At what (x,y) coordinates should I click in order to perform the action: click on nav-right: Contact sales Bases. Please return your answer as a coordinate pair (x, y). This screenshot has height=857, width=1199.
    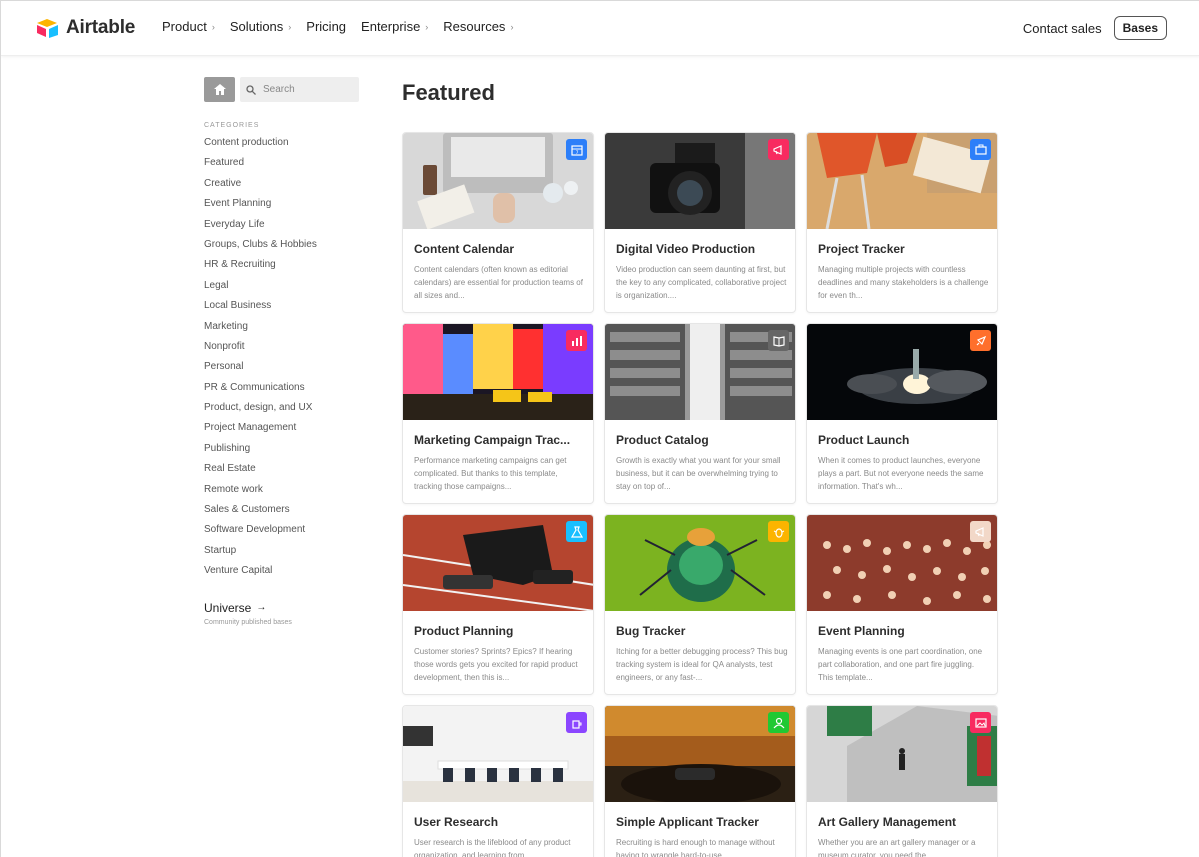
    Looking at the image, I should click on (1095, 28).